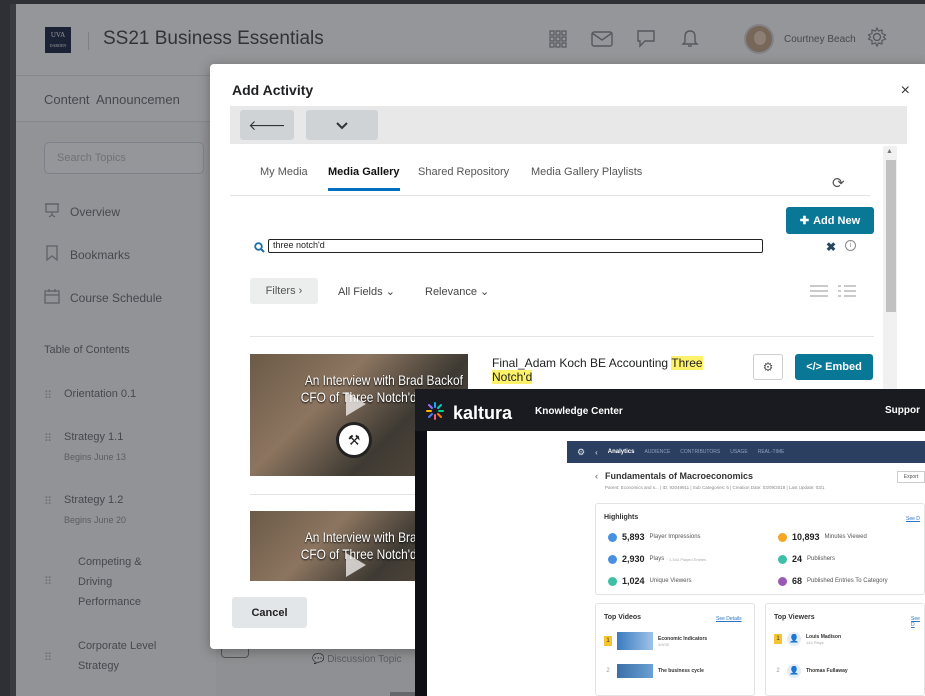  What do you see at coordinates (838, 183) in the screenshot?
I see `refresh-icon: ⟳` at bounding box center [838, 183].